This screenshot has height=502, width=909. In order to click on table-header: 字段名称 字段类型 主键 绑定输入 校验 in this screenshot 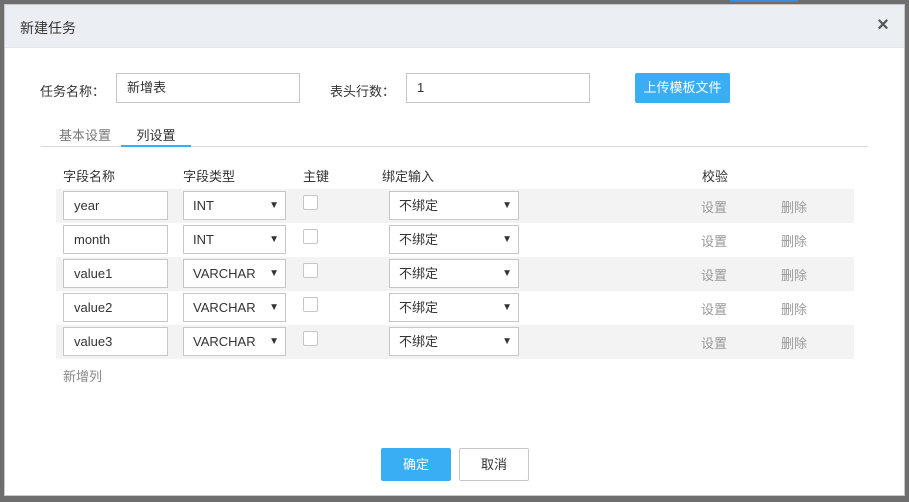, I will do `click(455, 177)`.